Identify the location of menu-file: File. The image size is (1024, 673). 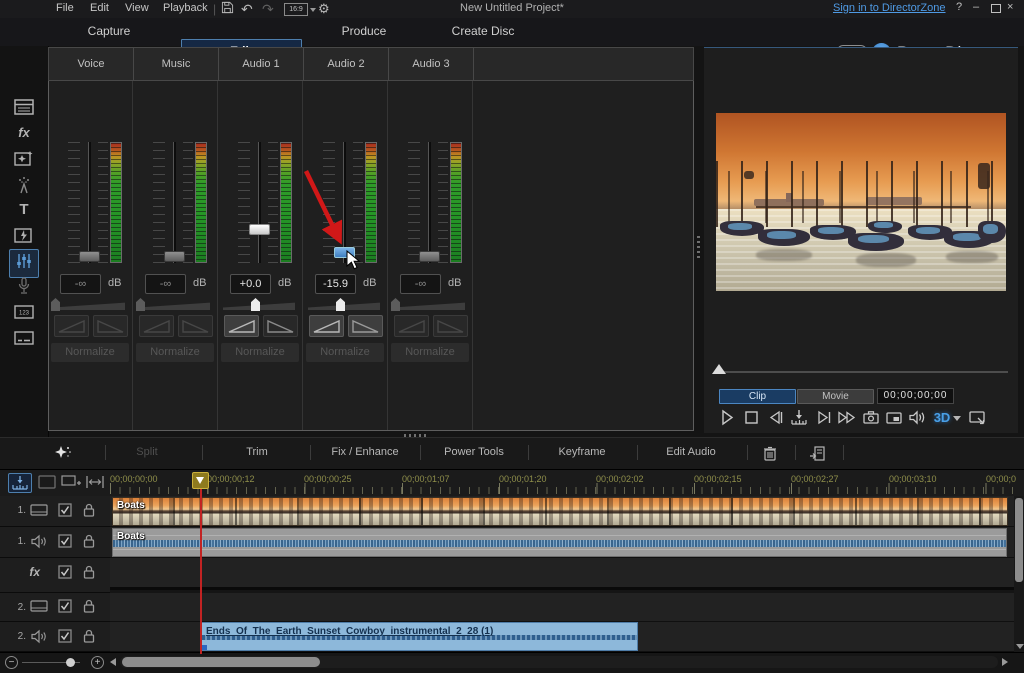
(65, 8).